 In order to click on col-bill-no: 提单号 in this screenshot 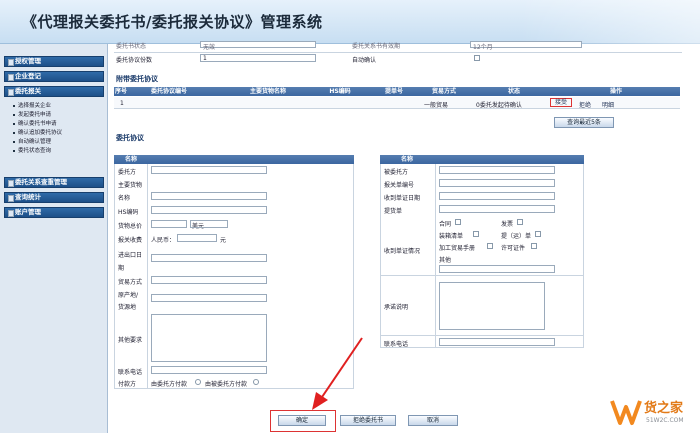, I will do `click(393, 91)`.